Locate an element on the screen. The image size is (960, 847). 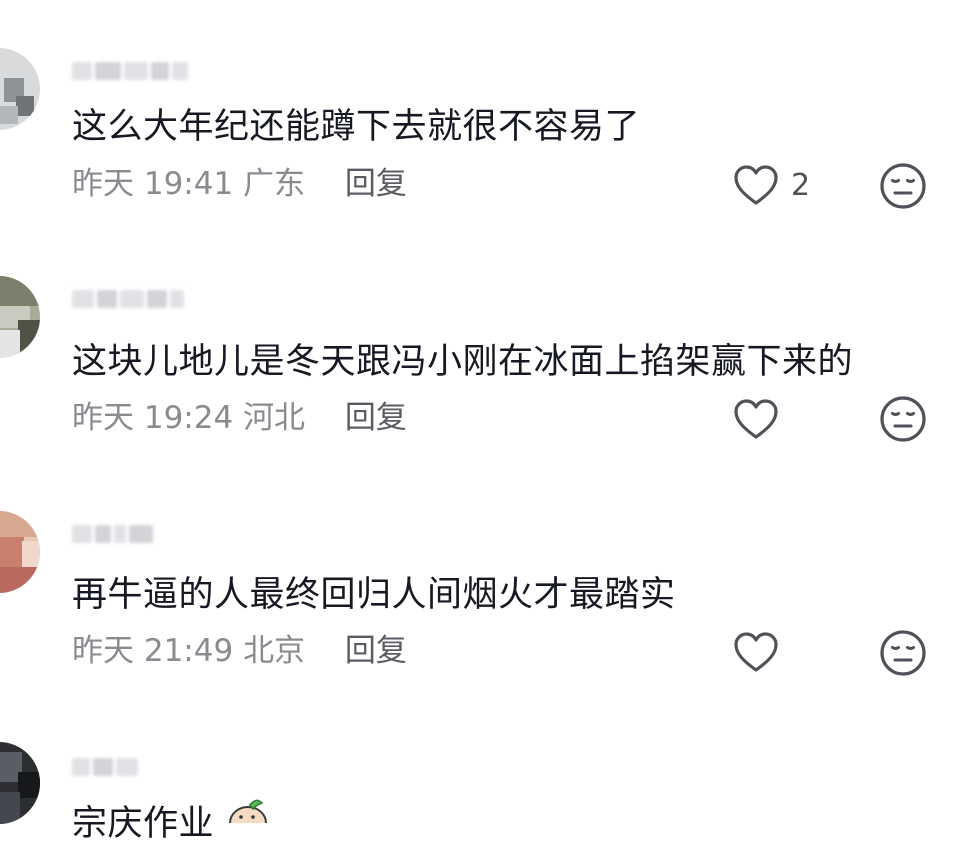
comment-meta: 昨天 21:49 北京 回复 is located at coordinates (239, 651).